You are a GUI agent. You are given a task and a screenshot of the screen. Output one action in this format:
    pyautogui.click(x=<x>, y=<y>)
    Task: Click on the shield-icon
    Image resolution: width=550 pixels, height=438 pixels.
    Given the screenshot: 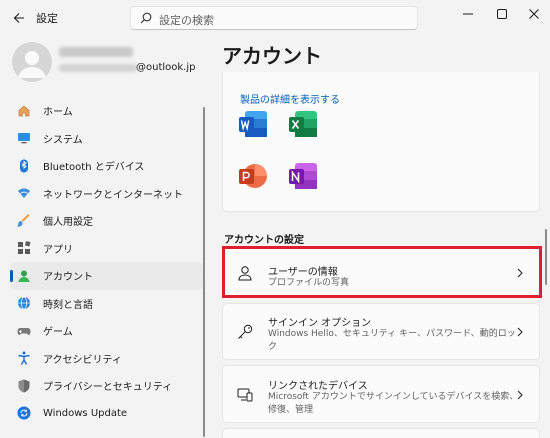 What is the action you would take?
    pyautogui.click(x=24, y=386)
    